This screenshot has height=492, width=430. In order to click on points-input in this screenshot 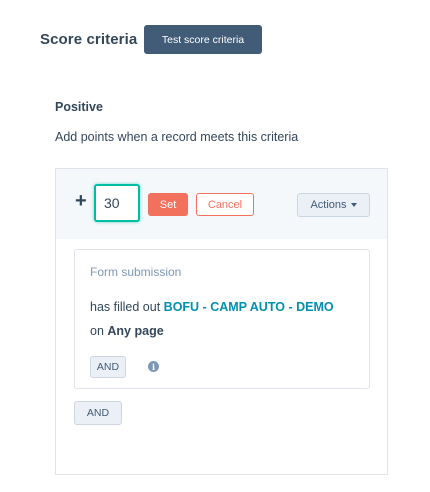, I will do `click(117, 203)`.